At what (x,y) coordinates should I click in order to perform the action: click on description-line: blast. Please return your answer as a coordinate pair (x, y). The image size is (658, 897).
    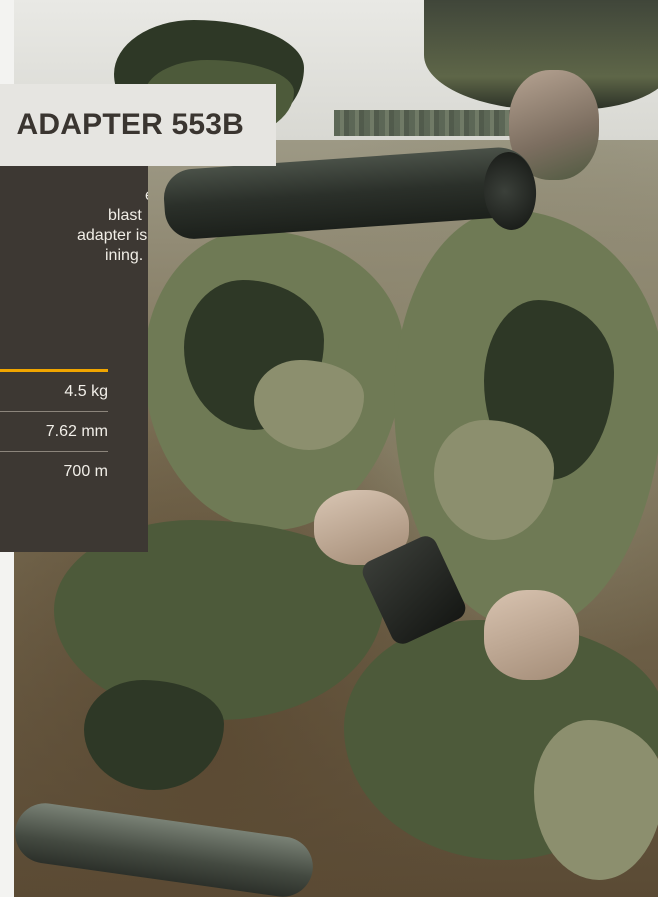
    Looking at the image, I should click on (125, 215).